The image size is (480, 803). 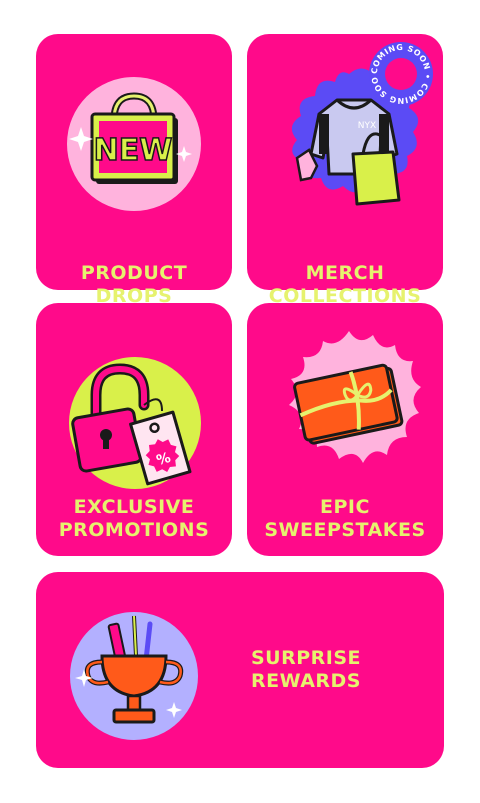 I want to click on card-label: EXCLUSIVE PROMOTIONS, so click(x=134, y=518).